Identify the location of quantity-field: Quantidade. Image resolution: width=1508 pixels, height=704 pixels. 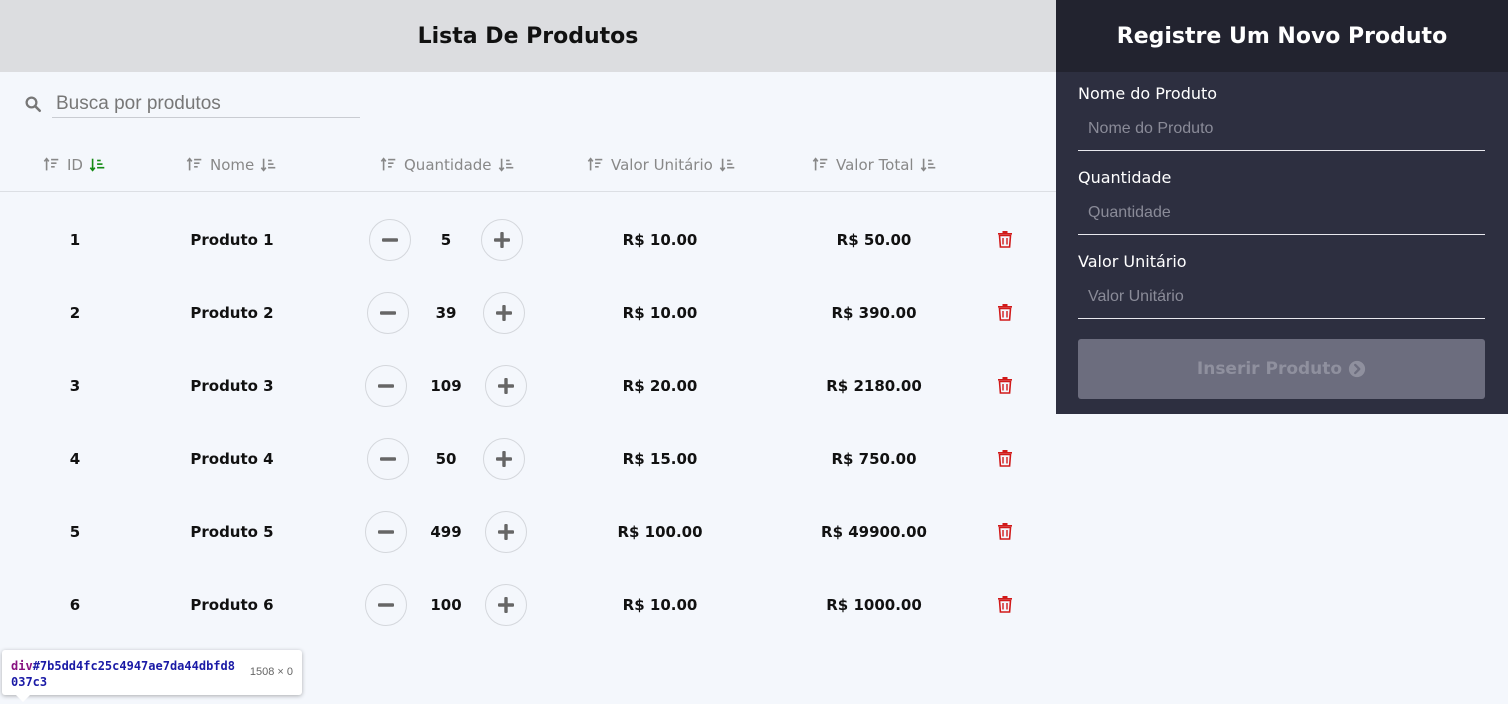
(1281, 201).